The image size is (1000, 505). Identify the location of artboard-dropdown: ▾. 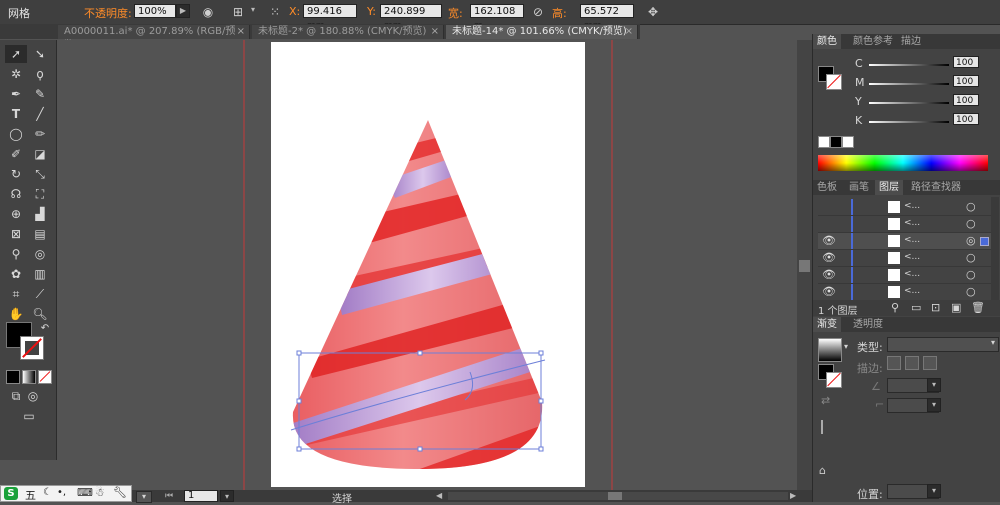
(227, 496).